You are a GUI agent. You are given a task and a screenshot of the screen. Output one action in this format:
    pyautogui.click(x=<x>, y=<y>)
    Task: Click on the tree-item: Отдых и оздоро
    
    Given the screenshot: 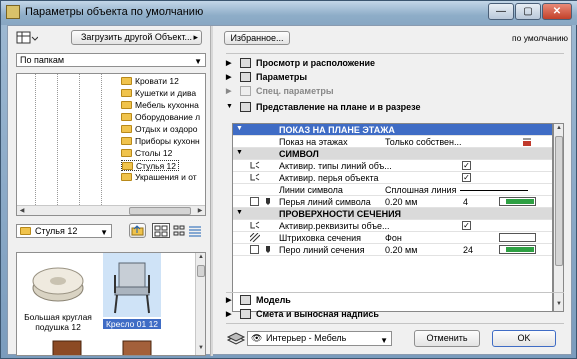 What is the action you would take?
    pyautogui.click(x=159, y=129)
    